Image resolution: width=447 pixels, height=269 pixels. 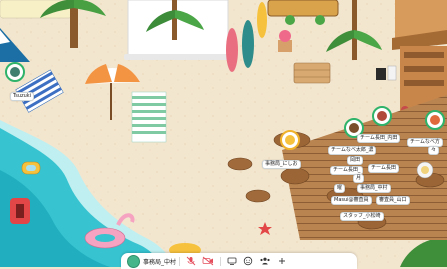 I want to click on emoji-icon, so click(x=248, y=261).